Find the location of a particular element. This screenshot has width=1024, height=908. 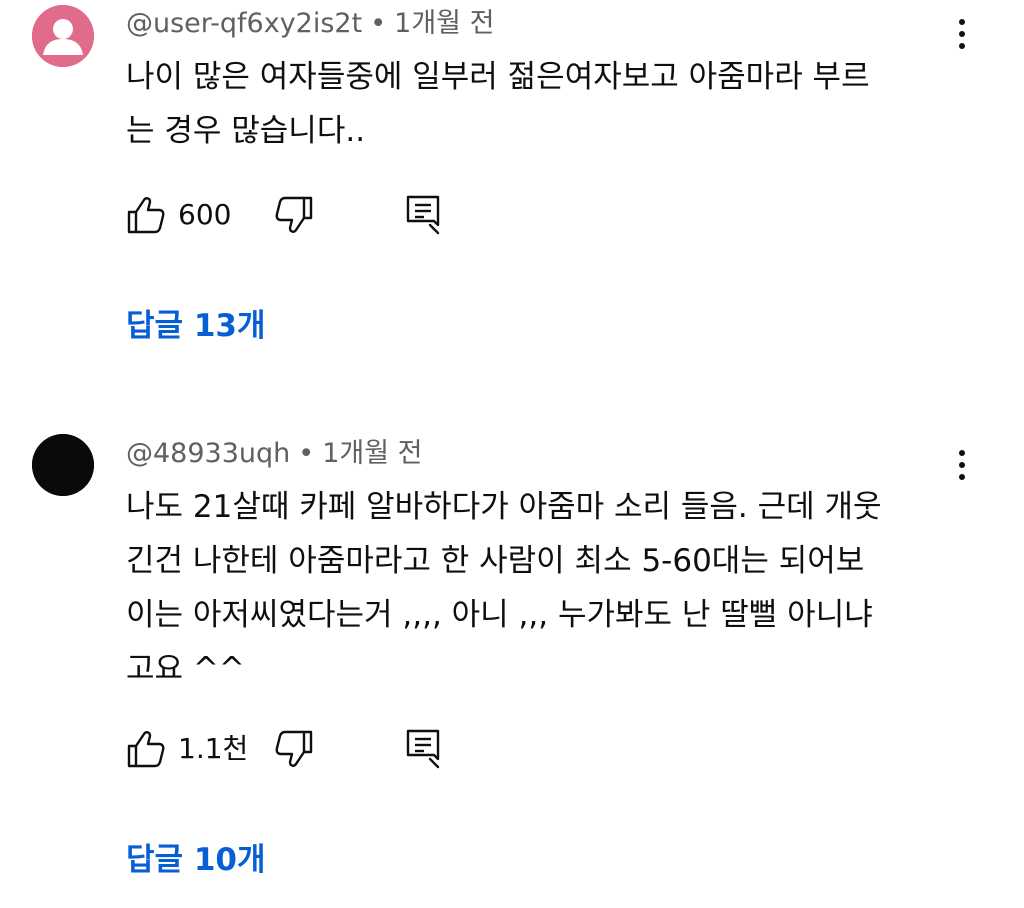

like-count: 1.1천 is located at coordinates (213, 748).